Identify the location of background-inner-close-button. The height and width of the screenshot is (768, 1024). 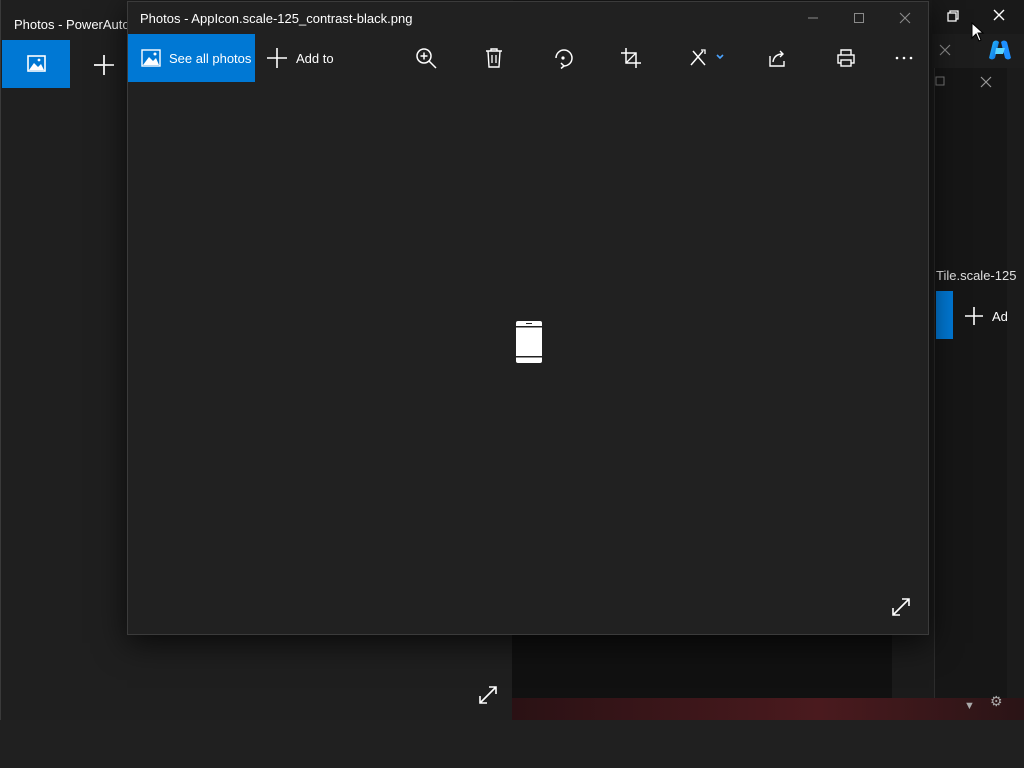
(986, 82).